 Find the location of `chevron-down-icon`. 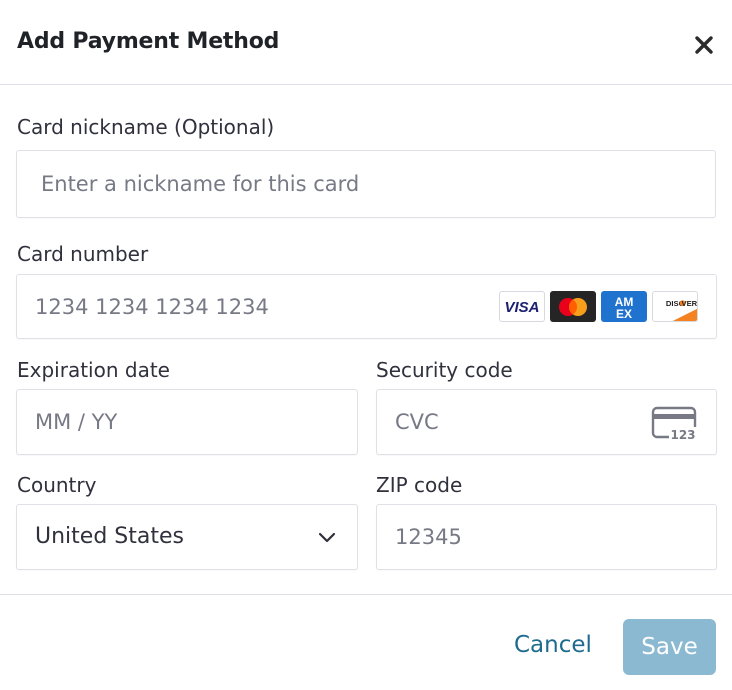

chevron-down-icon is located at coordinates (327, 537).